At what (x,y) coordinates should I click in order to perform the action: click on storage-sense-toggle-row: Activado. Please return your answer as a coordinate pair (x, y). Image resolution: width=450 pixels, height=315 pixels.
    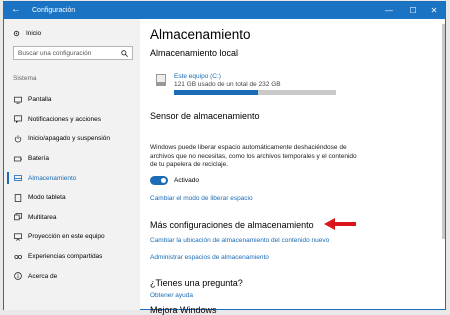
    Looking at the image, I should click on (174, 180).